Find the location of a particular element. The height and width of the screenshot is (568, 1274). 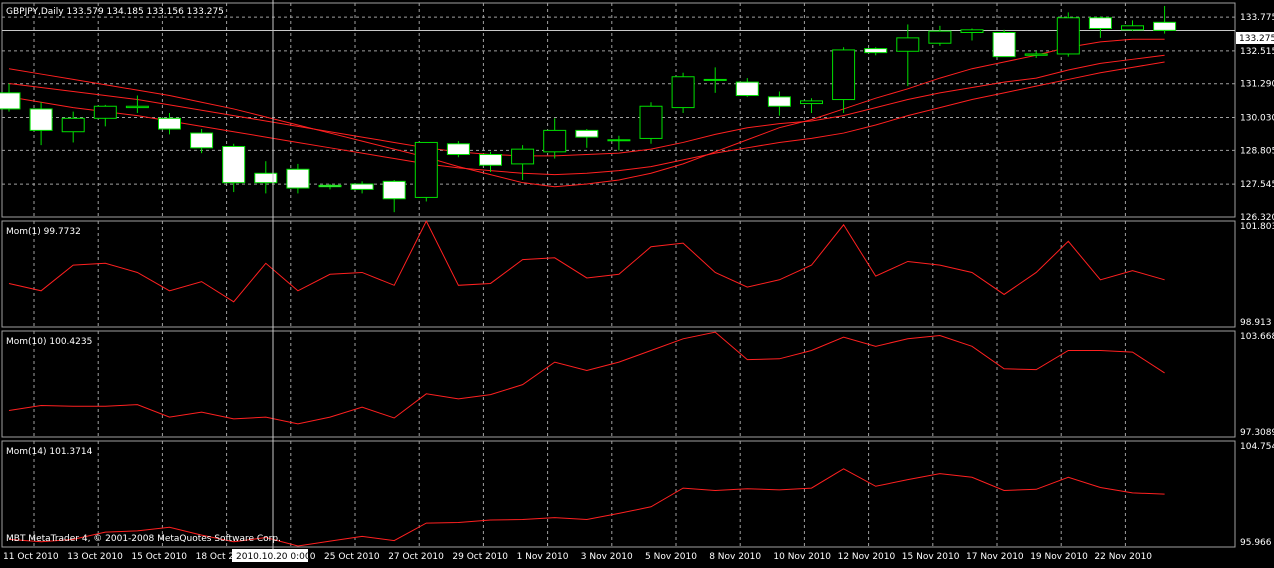

time-axis-tick: 13 Oct 2010 is located at coordinates (95, 557).